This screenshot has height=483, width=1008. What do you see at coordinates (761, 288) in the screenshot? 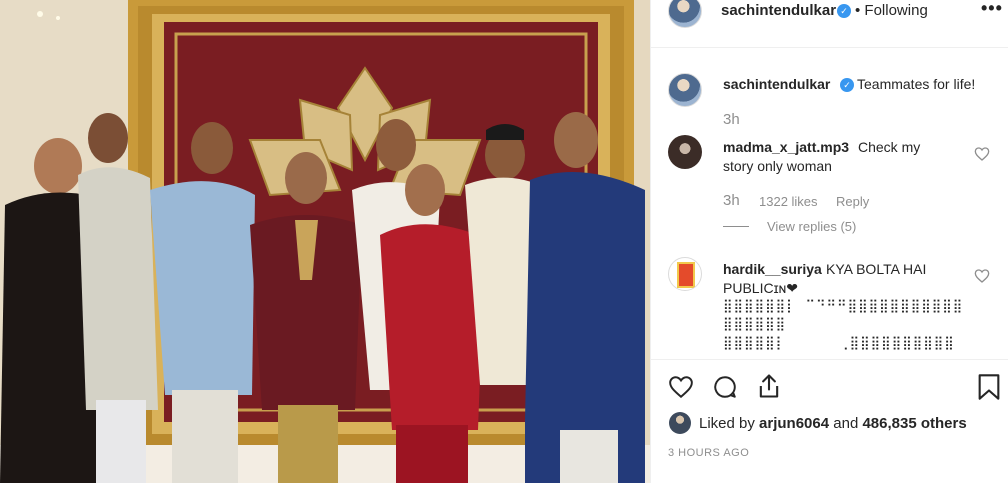
I see `comment-text-line2: PUBLICɪɴ❤` at bounding box center [761, 288].